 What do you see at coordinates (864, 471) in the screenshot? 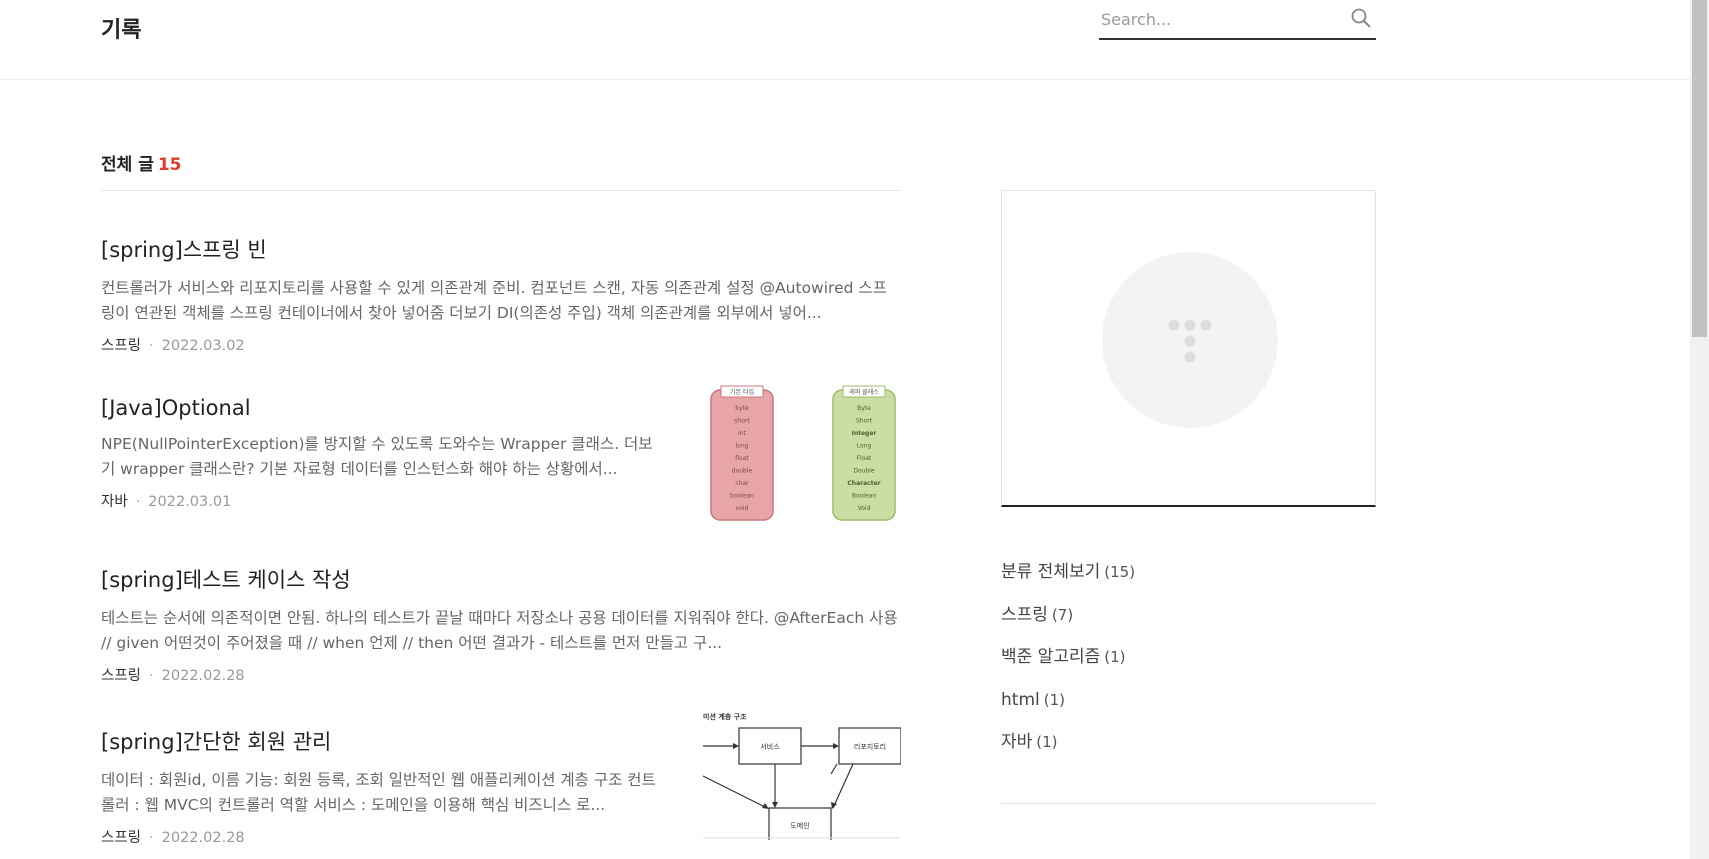
I see `thumb-list-item: Double` at bounding box center [864, 471].